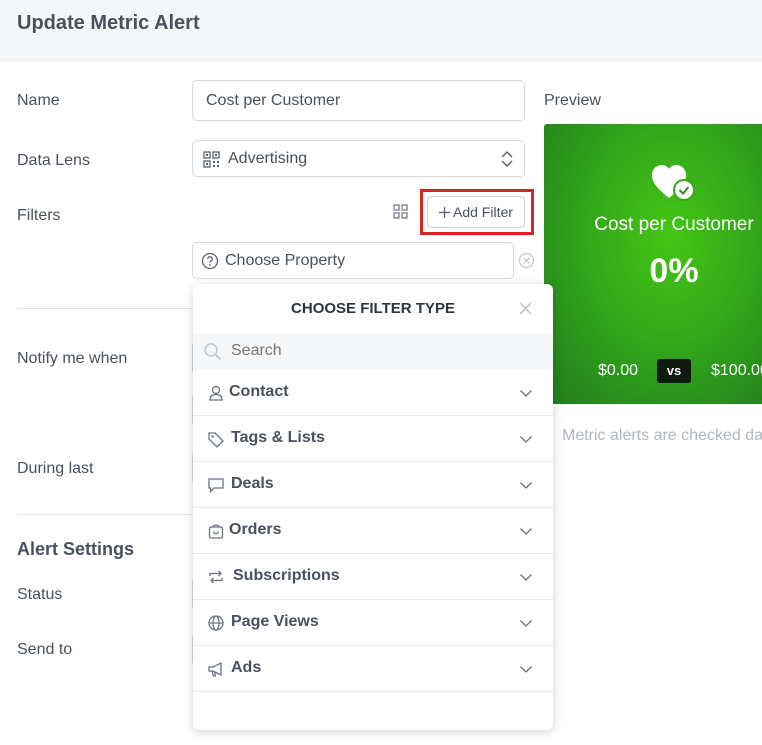  Describe the element at coordinates (216, 531) in the screenshot. I see `shop-bag-icon` at that location.